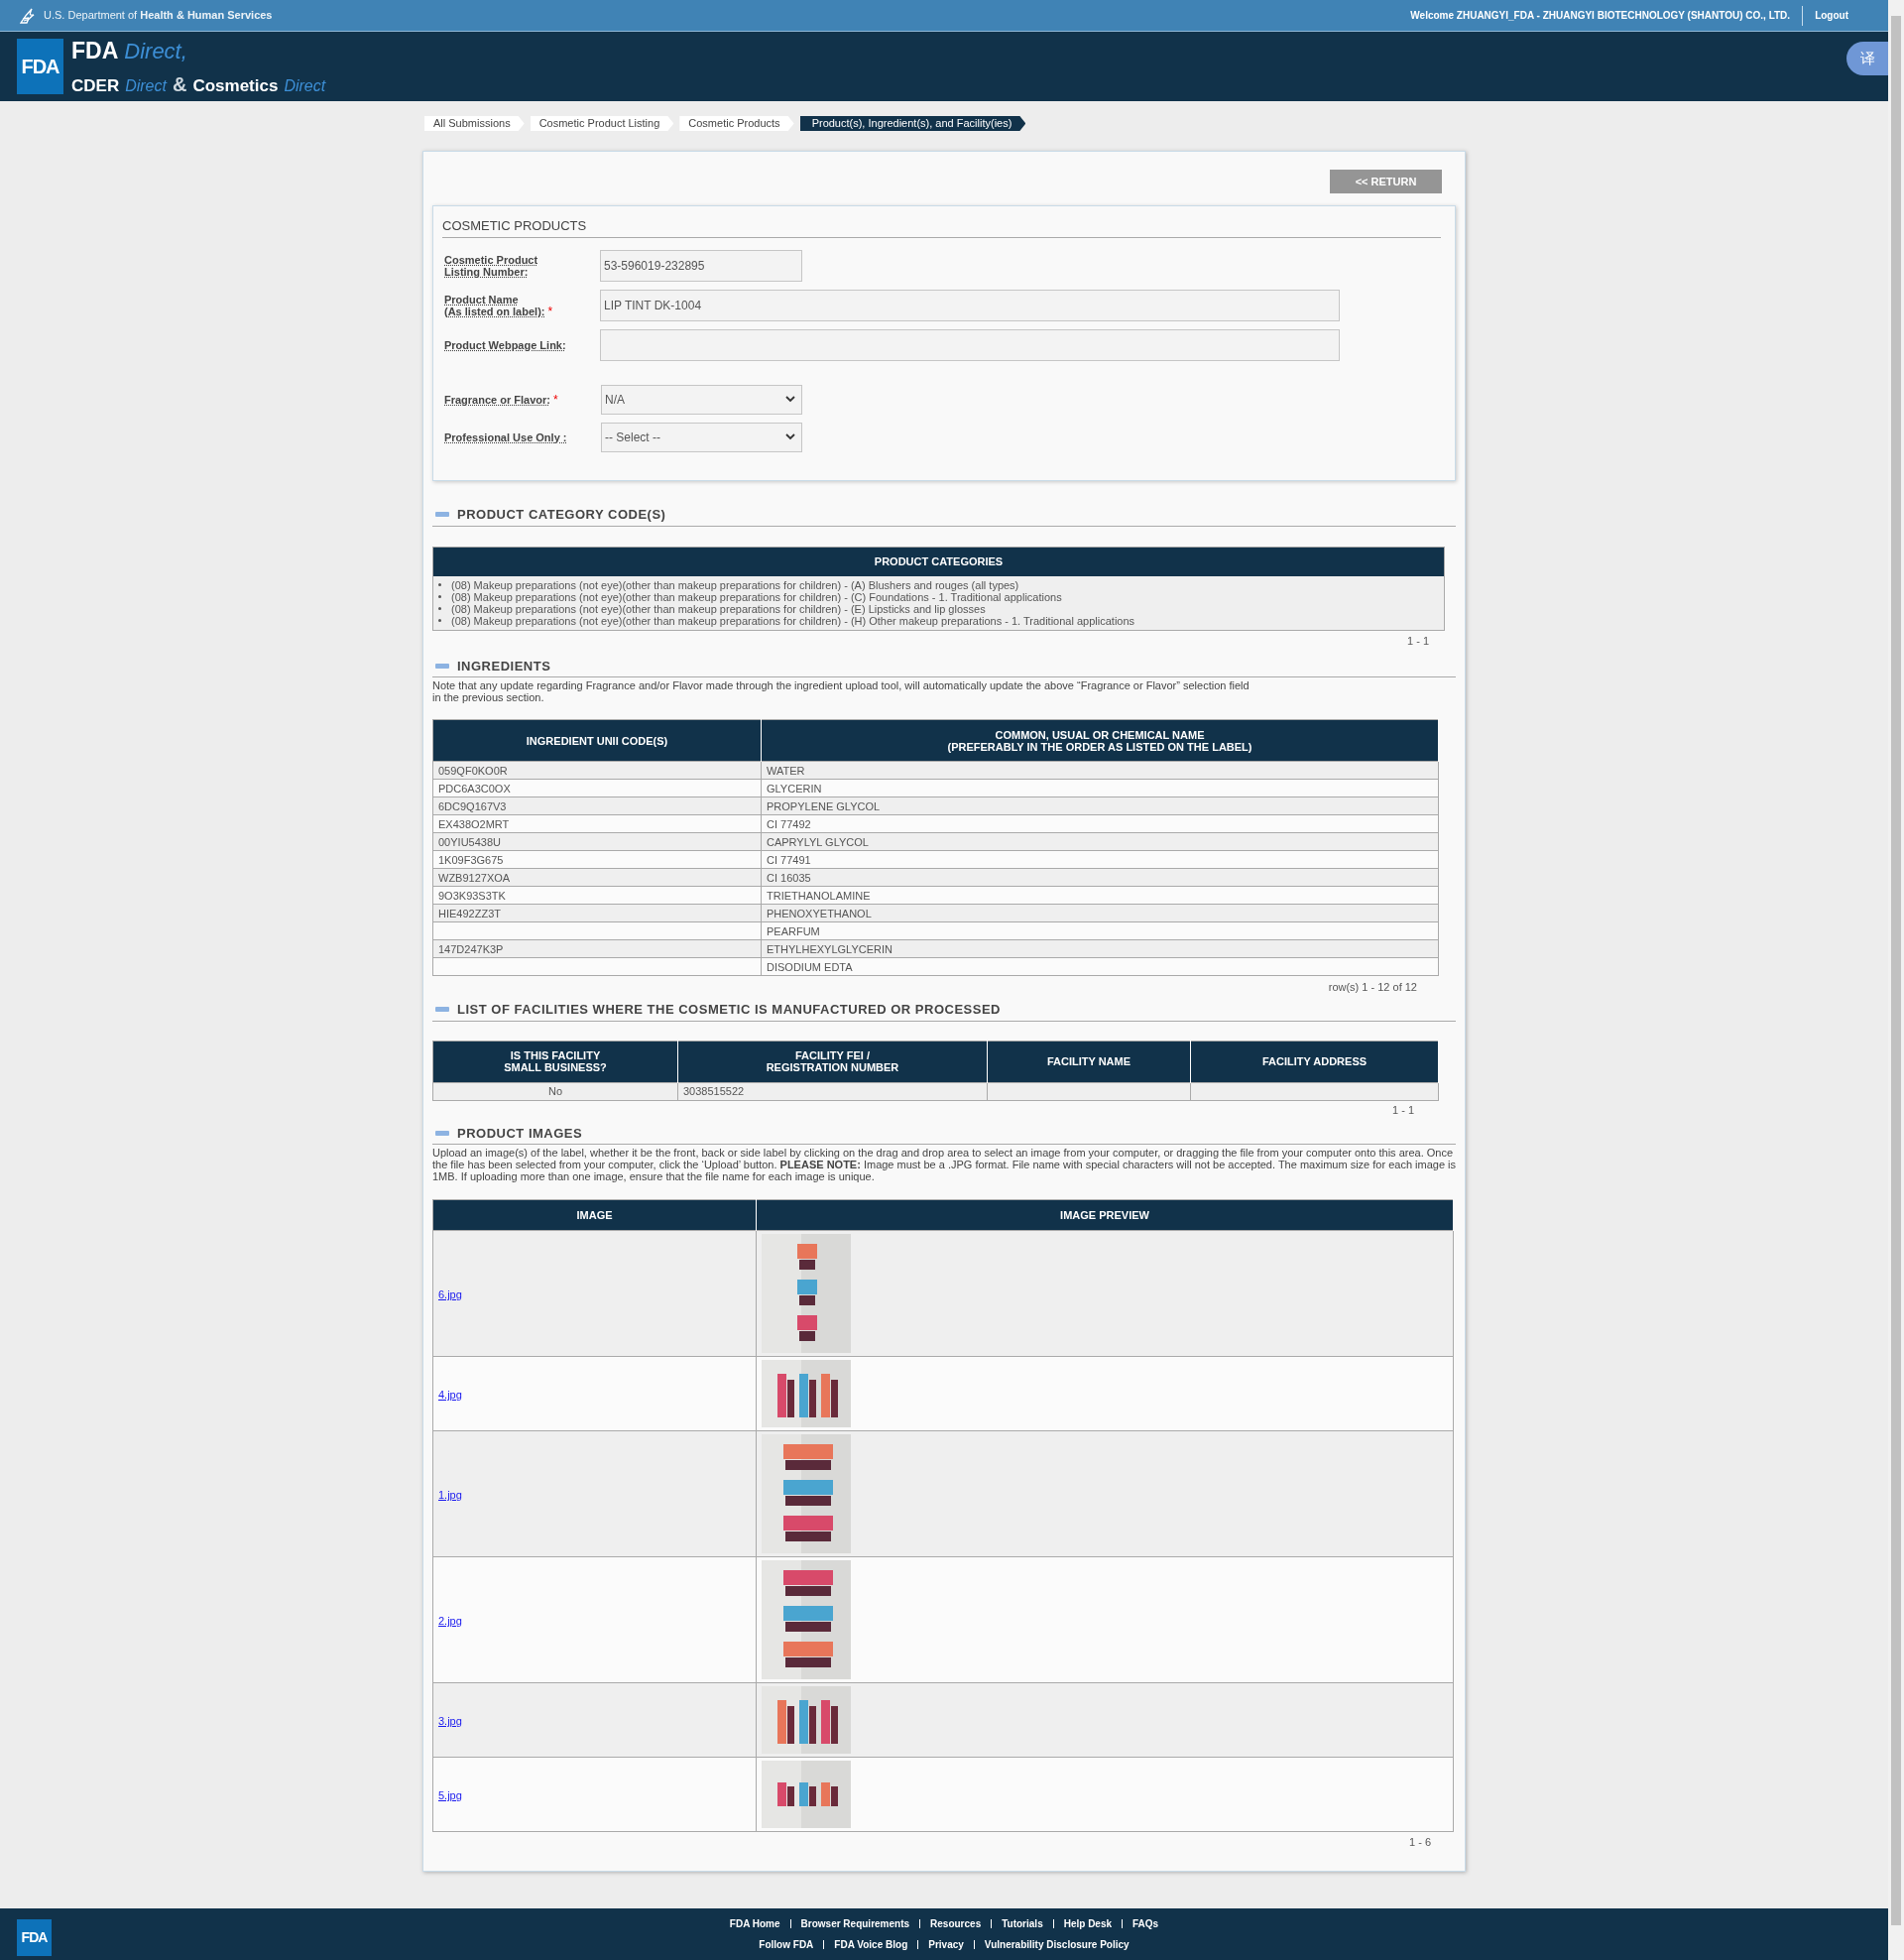 Image resolution: width=1904 pixels, height=1960 pixels. Describe the element at coordinates (1100, 913) in the screenshot. I see `table-cell: PHENOXYETHANOL` at that location.